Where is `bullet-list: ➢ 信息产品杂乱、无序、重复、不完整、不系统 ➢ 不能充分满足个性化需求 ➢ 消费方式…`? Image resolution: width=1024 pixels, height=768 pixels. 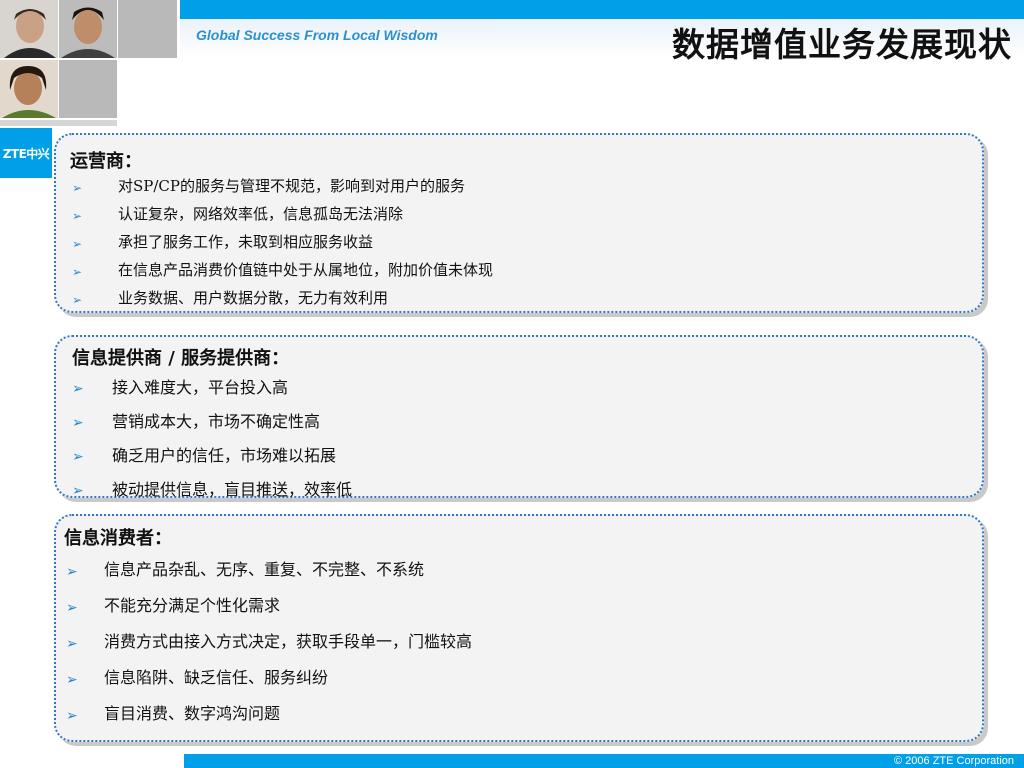
bullet-list: ➢ 信息产品杂乱、无序、重复、不完整、不系统 ➢ 不能充分满足个性化需求 ➢ 消费方式… is located at coordinates (269, 648).